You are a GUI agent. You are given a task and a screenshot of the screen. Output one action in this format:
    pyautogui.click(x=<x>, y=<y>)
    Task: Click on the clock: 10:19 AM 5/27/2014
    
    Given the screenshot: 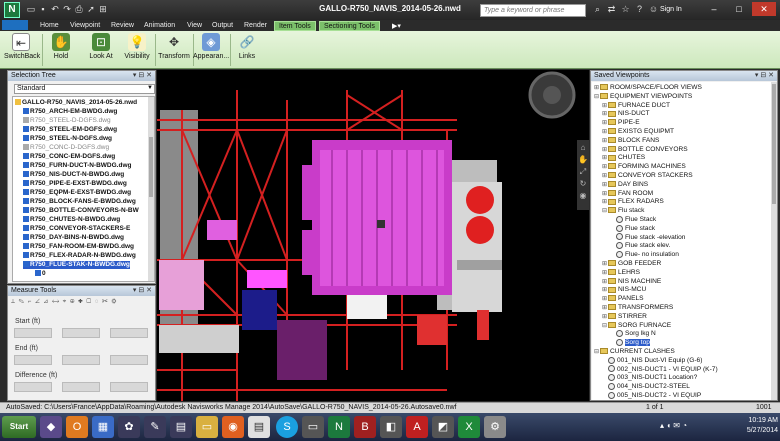 What is the action you would take?
    pyautogui.click(x=751, y=427)
    